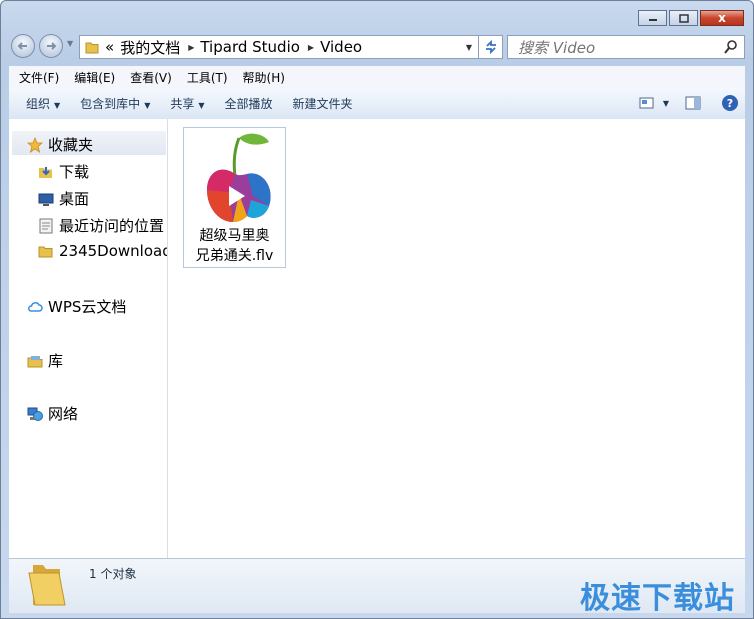 This screenshot has width=754, height=619. What do you see at coordinates (341, 47) in the screenshot?
I see `breadcrumb-video: Video` at bounding box center [341, 47].